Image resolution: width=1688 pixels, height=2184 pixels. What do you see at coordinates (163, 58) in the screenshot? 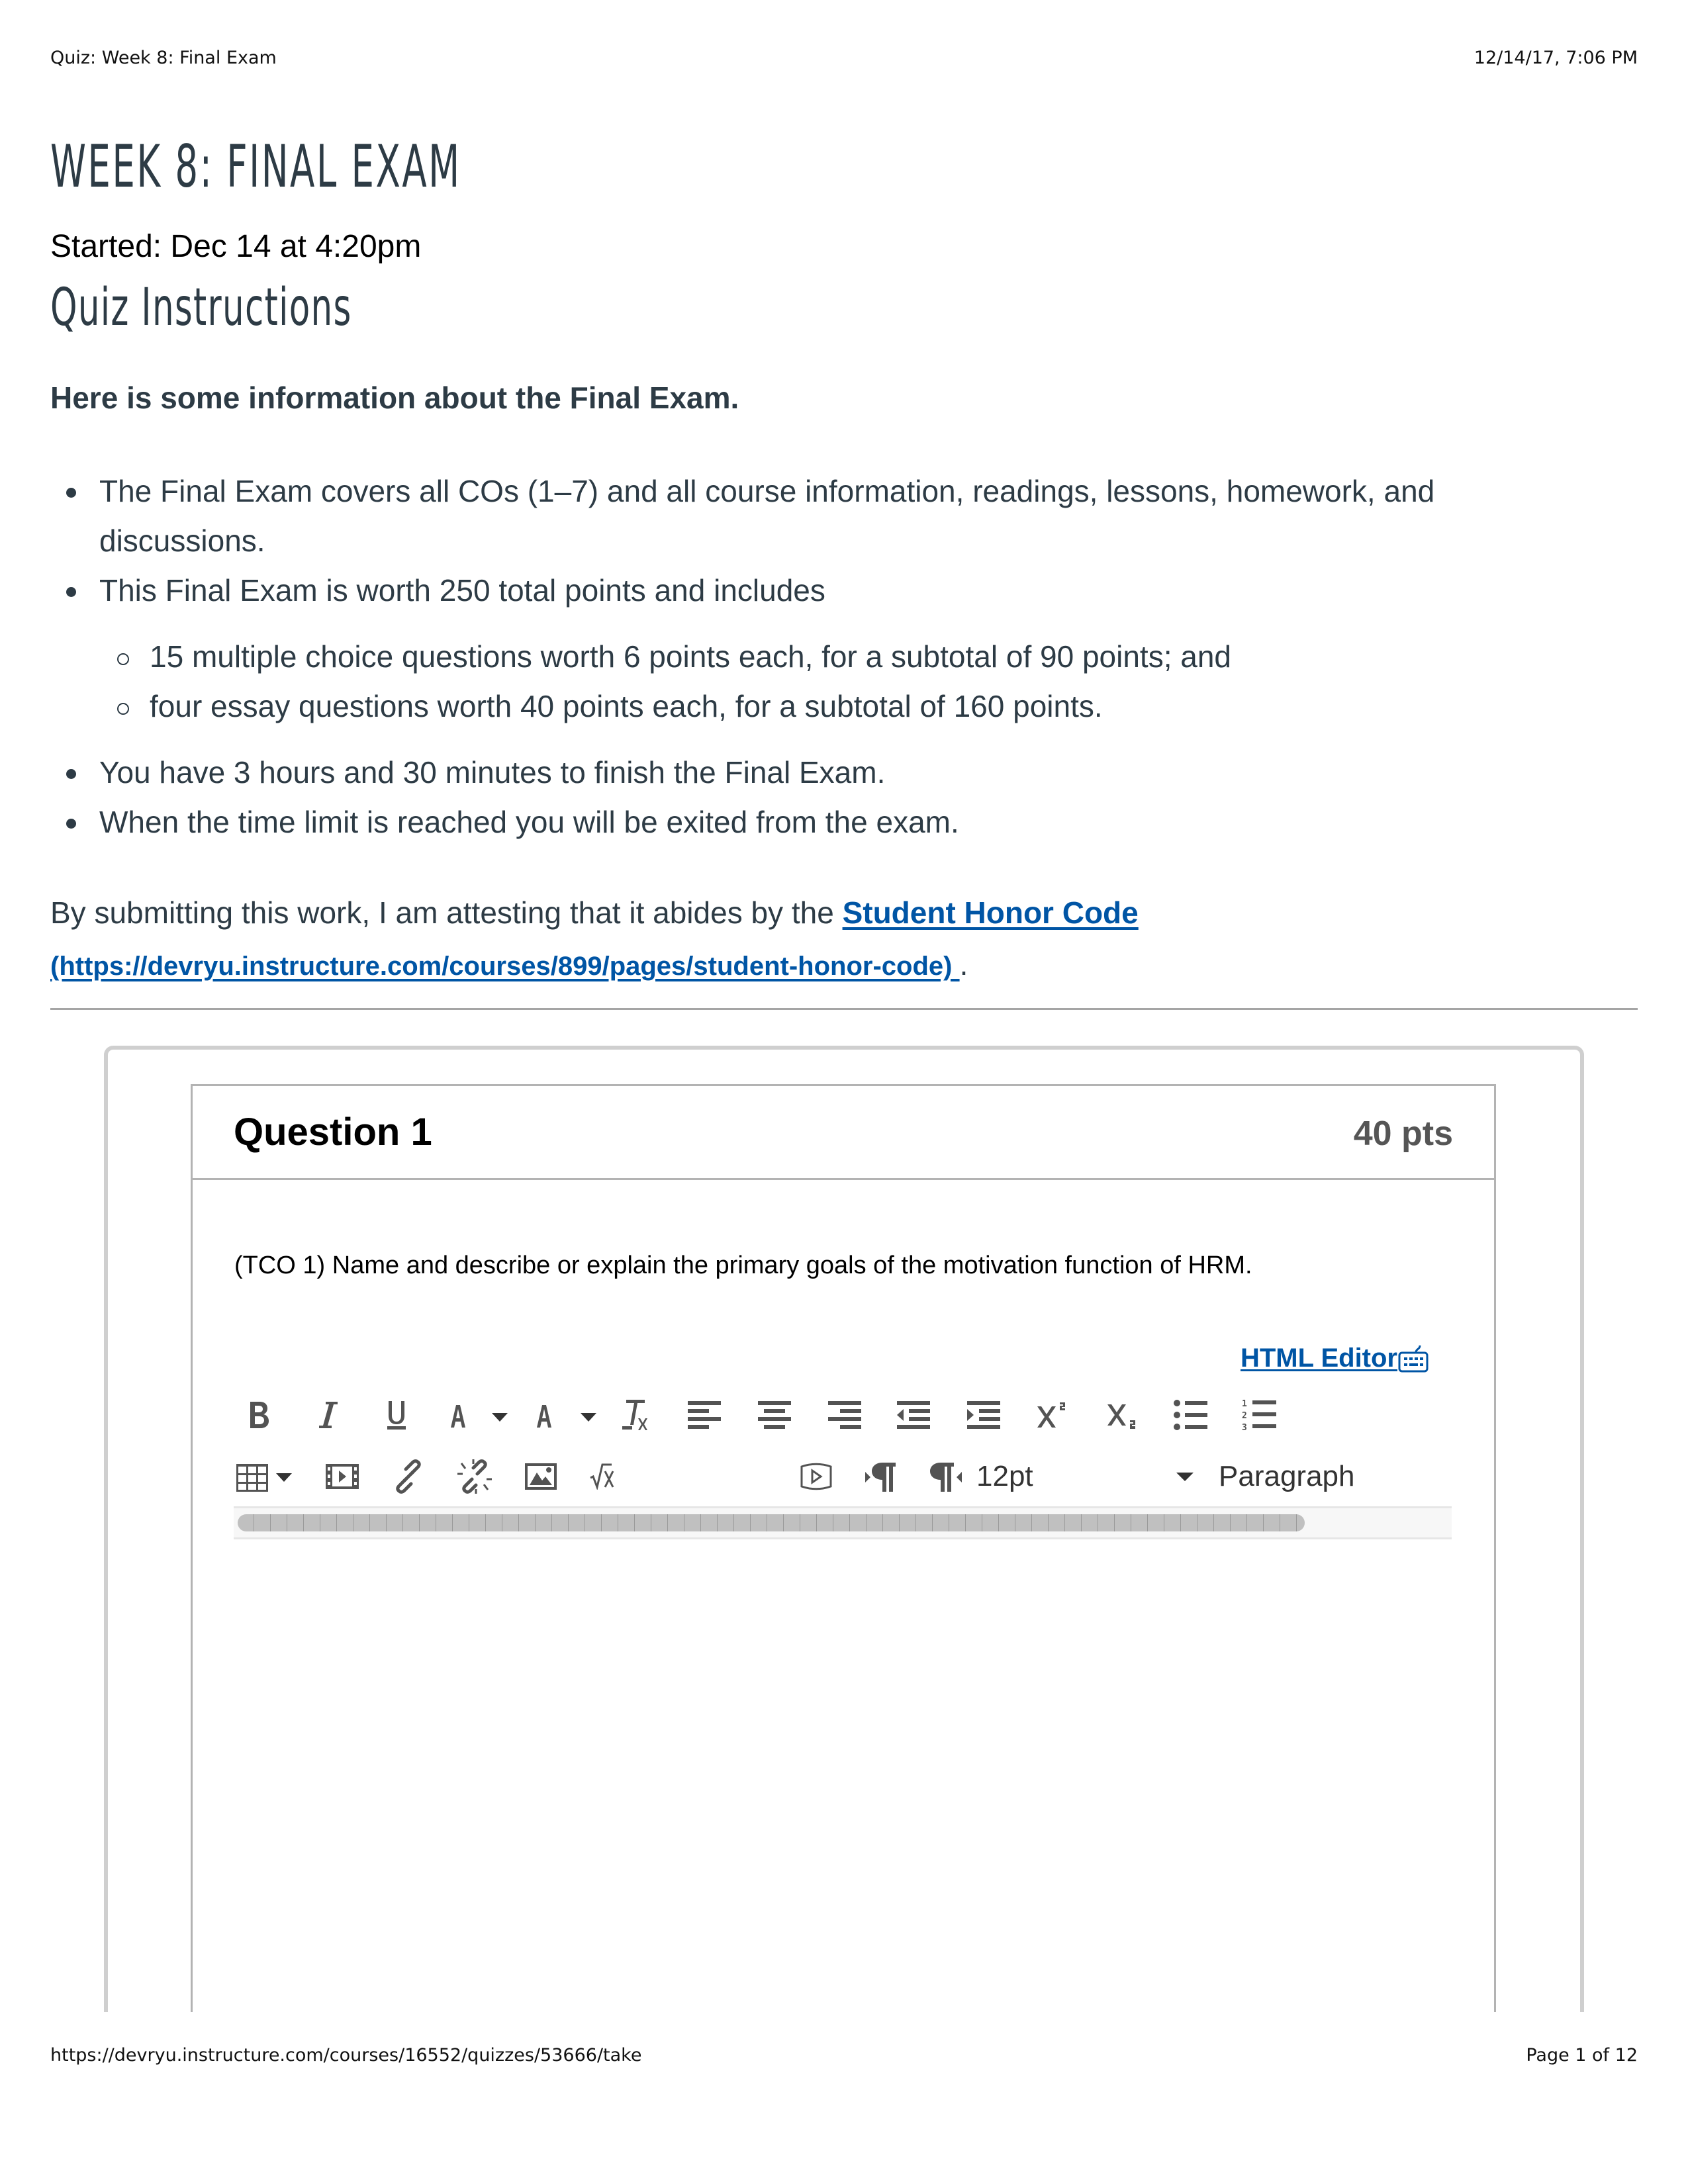
I see `print-page-title: Quiz: Week 8: Final Exam` at bounding box center [163, 58].